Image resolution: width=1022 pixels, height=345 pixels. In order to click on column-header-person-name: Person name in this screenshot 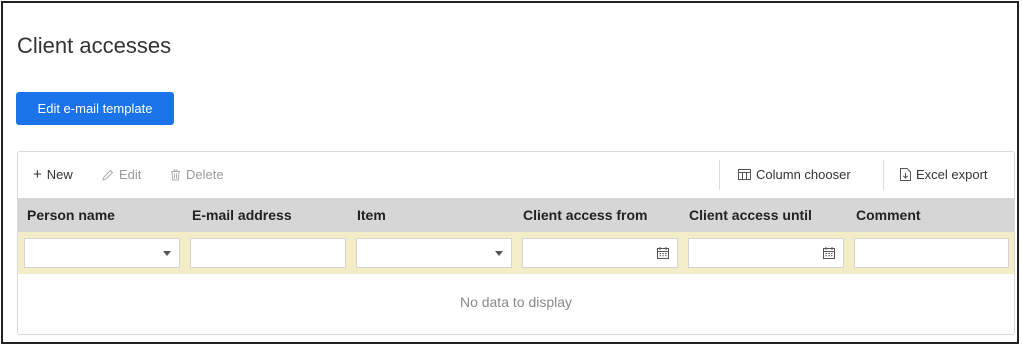, I will do `click(71, 215)`.